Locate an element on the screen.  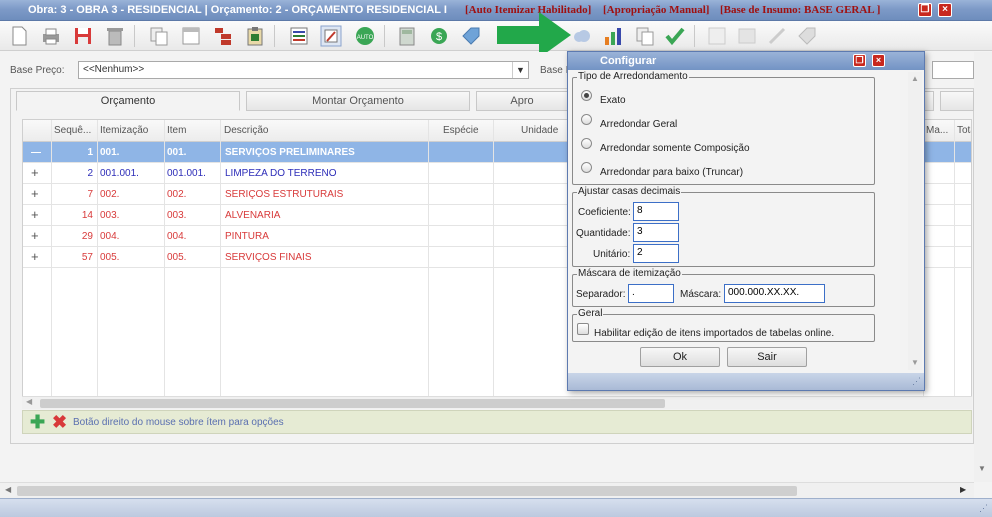
radio-exato is located at coordinates (586, 95).